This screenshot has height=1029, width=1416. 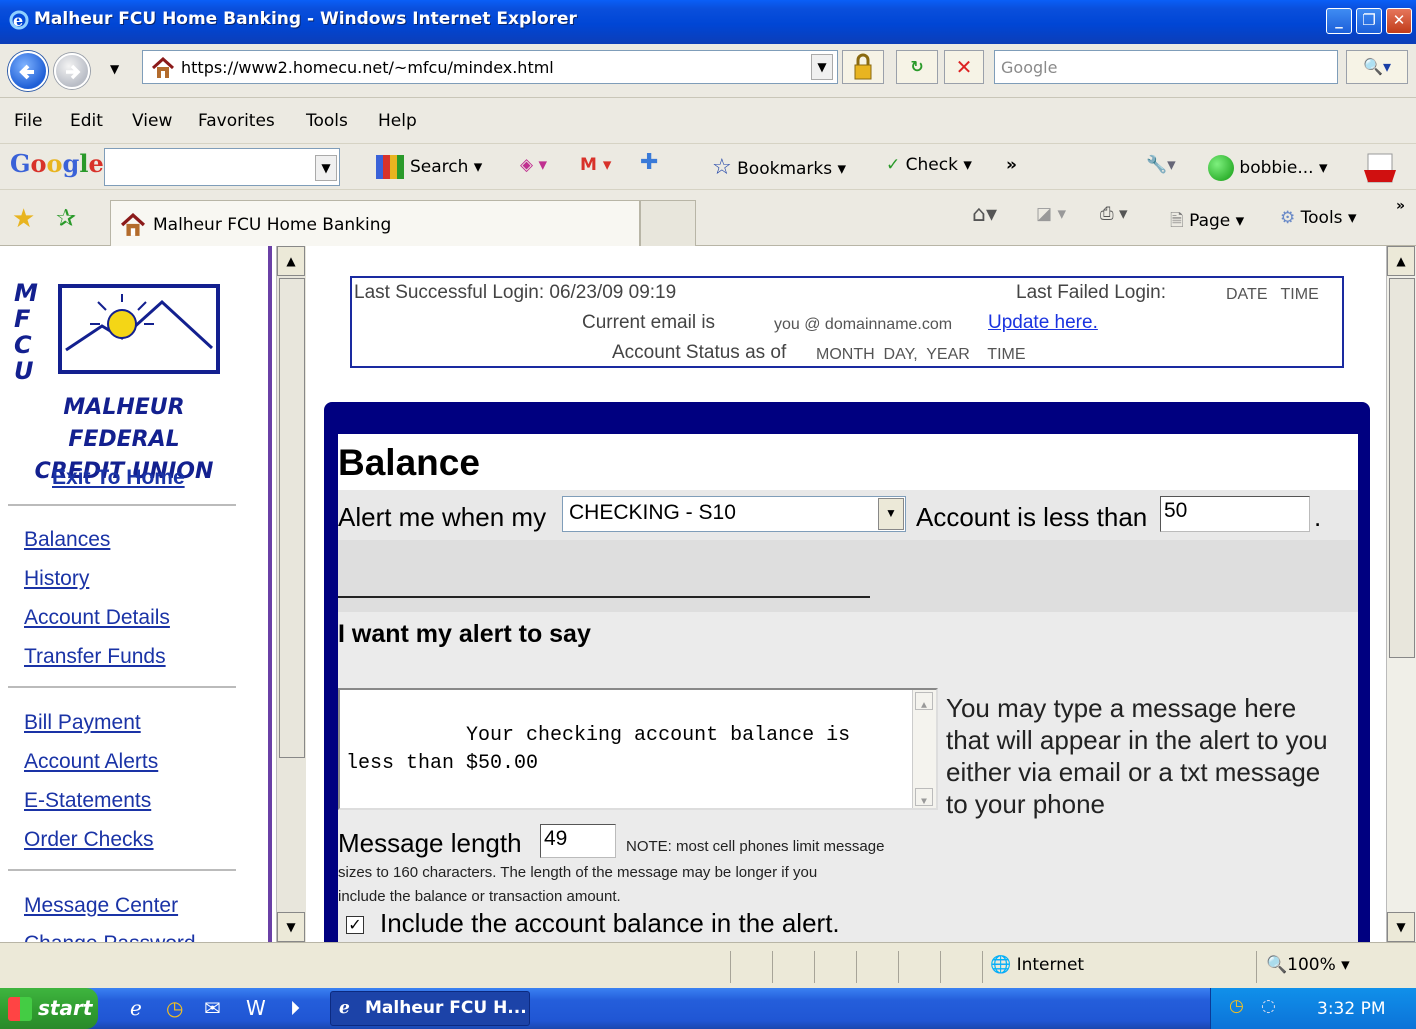 I want to click on refresh-button: ↻, so click(x=917, y=67).